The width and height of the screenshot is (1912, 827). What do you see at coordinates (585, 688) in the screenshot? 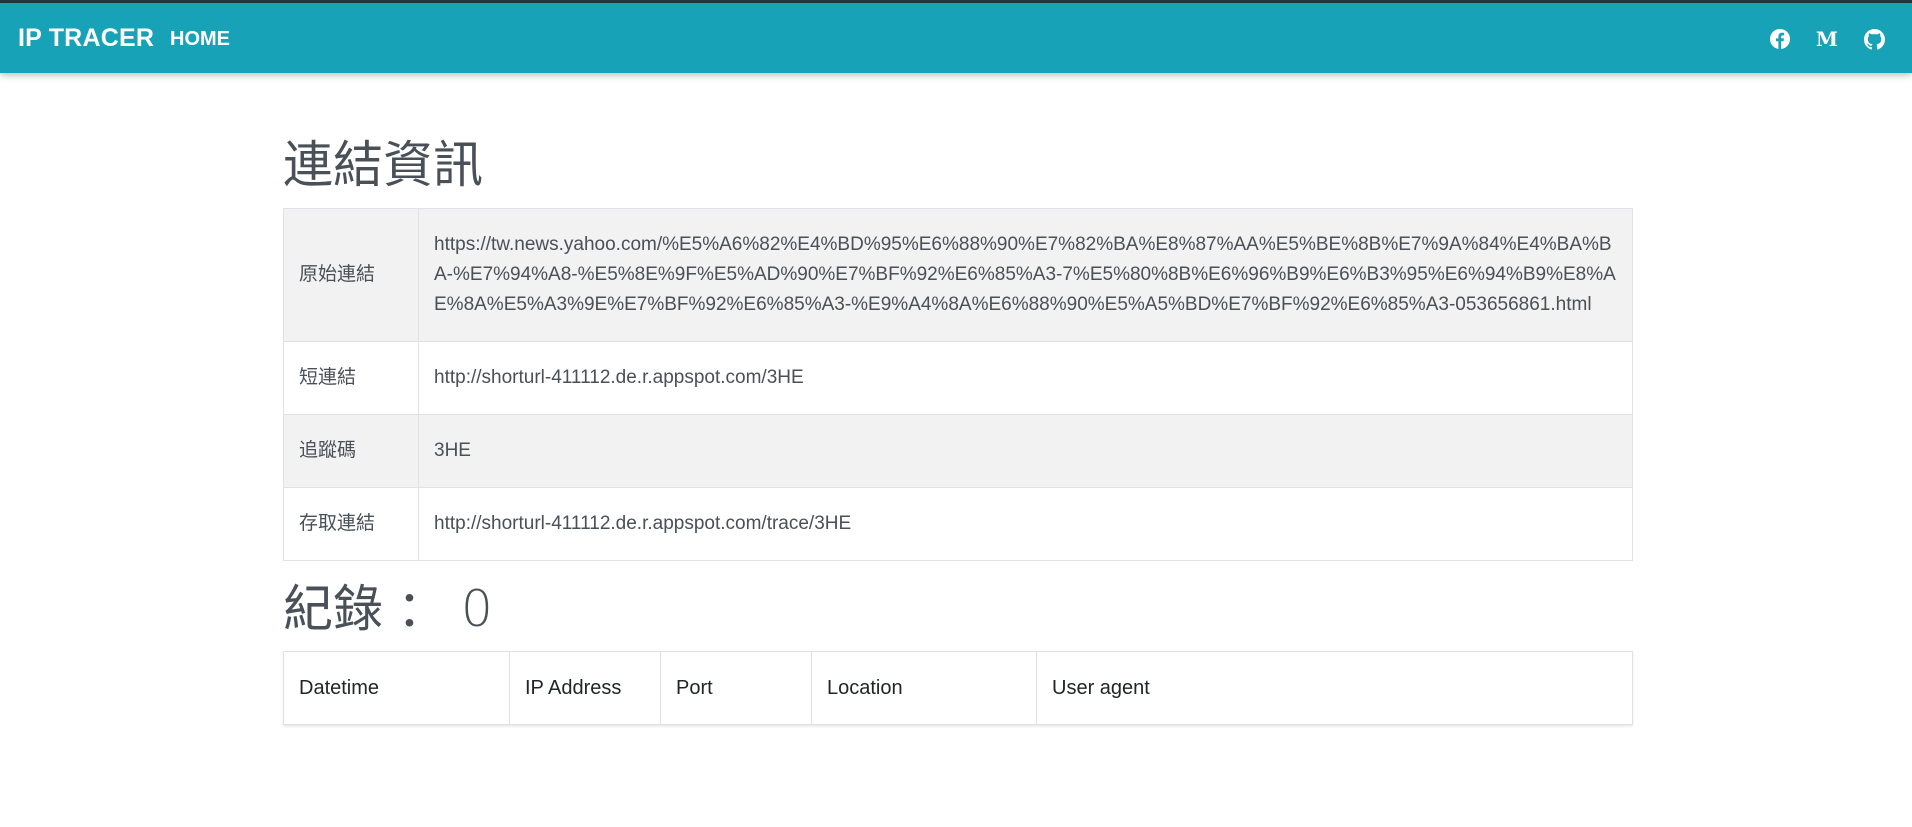
I see `column-header-ip-address: IP Address` at bounding box center [585, 688].